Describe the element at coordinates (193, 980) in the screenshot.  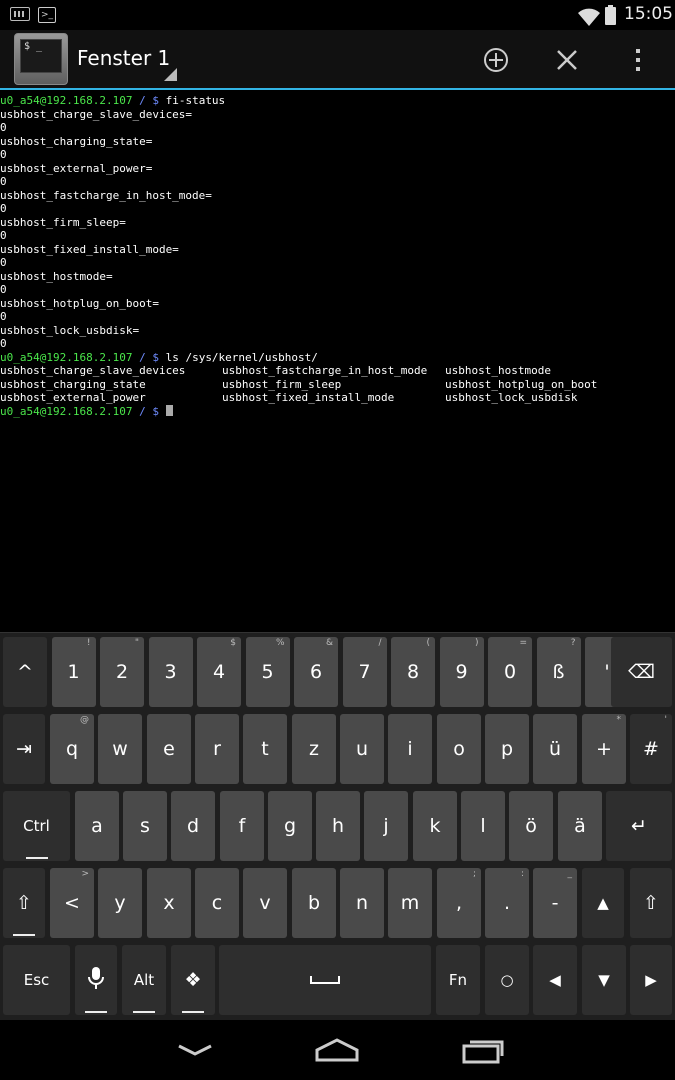
I see `special-key: ❖` at that location.